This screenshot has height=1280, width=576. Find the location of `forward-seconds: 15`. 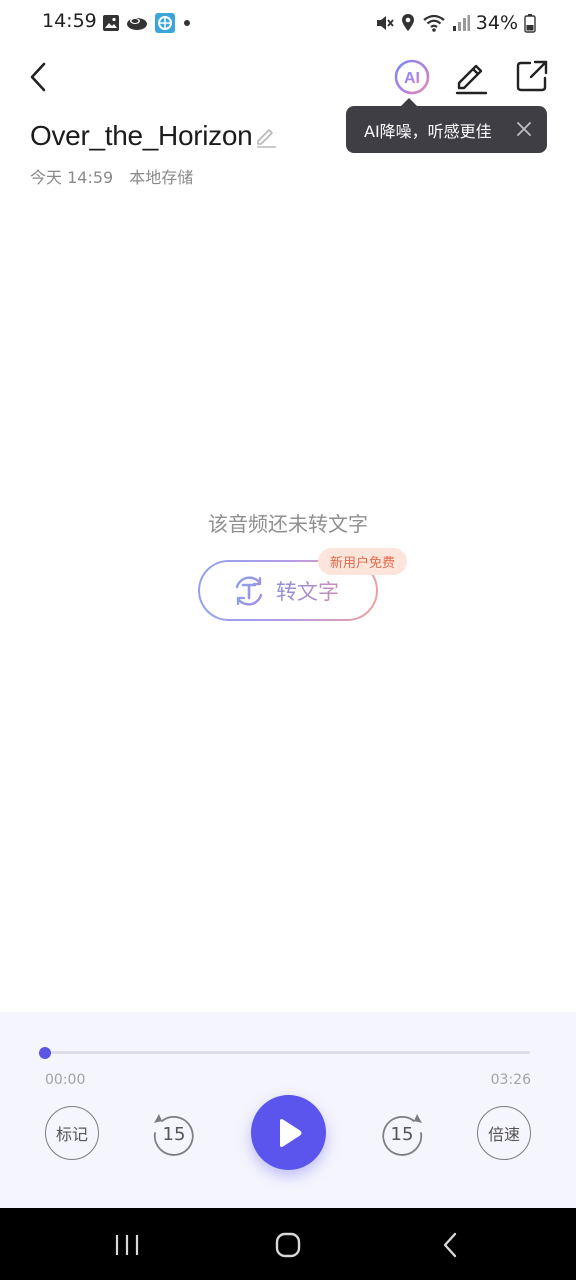

forward-seconds: 15 is located at coordinates (402, 1134).